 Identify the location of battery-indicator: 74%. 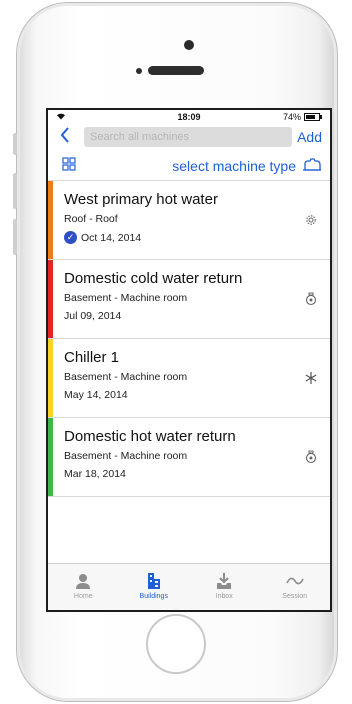
(302, 117).